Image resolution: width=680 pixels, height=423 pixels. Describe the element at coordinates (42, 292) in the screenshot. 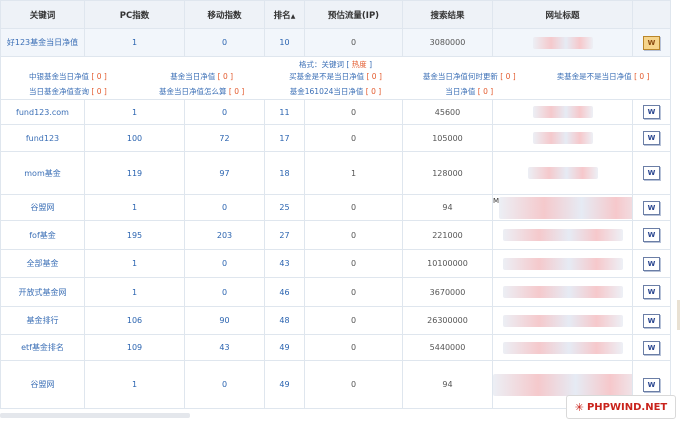

I see `keyword-link: 开放式基金网` at that location.